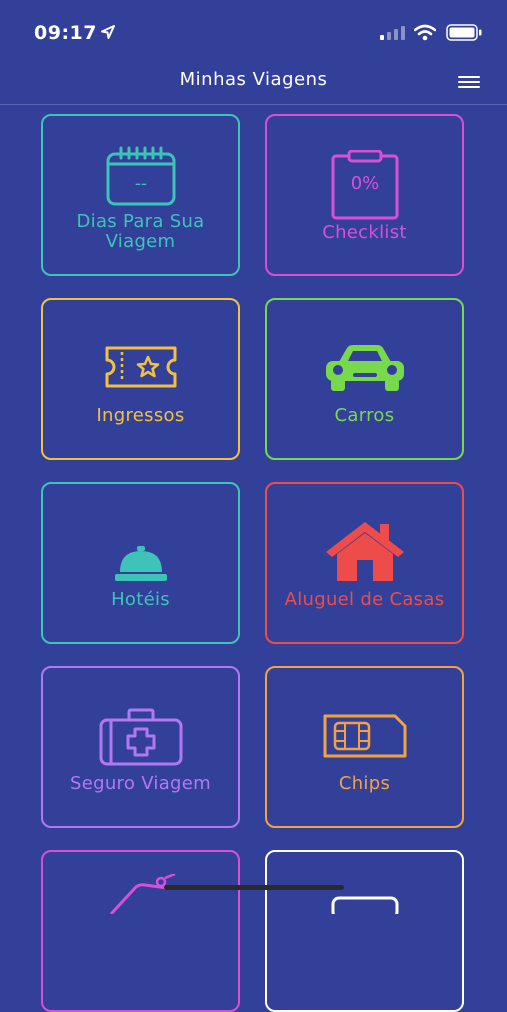 The width and height of the screenshot is (507, 1012). I want to click on tile-checklist: 0% Checklist, so click(364, 195).